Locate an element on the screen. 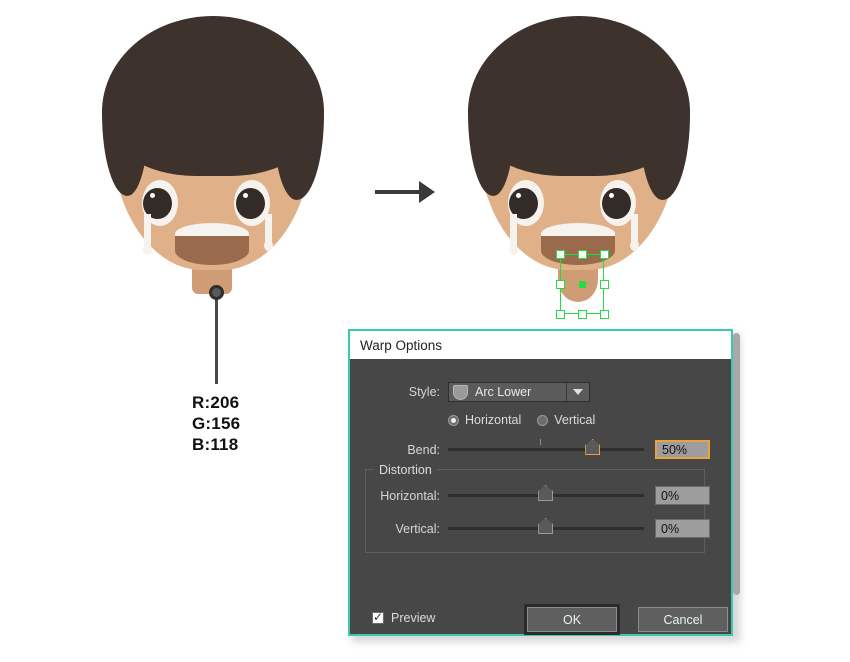 The height and width of the screenshot is (662, 850). bend-slider-tick is located at coordinates (541, 442).